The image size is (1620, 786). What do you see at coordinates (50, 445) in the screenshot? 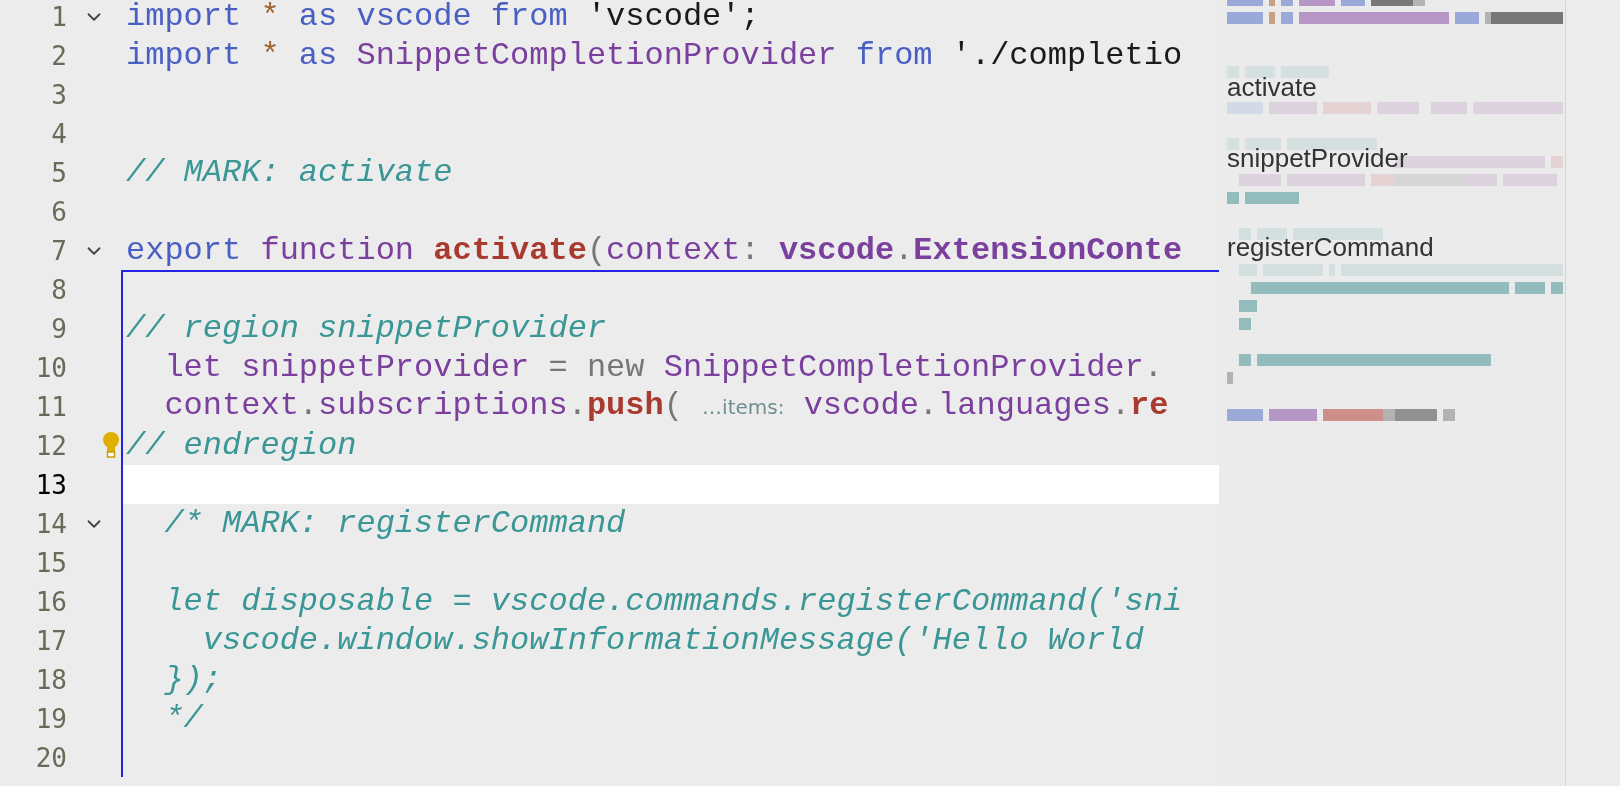
I see `line-number: 12` at bounding box center [50, 445].